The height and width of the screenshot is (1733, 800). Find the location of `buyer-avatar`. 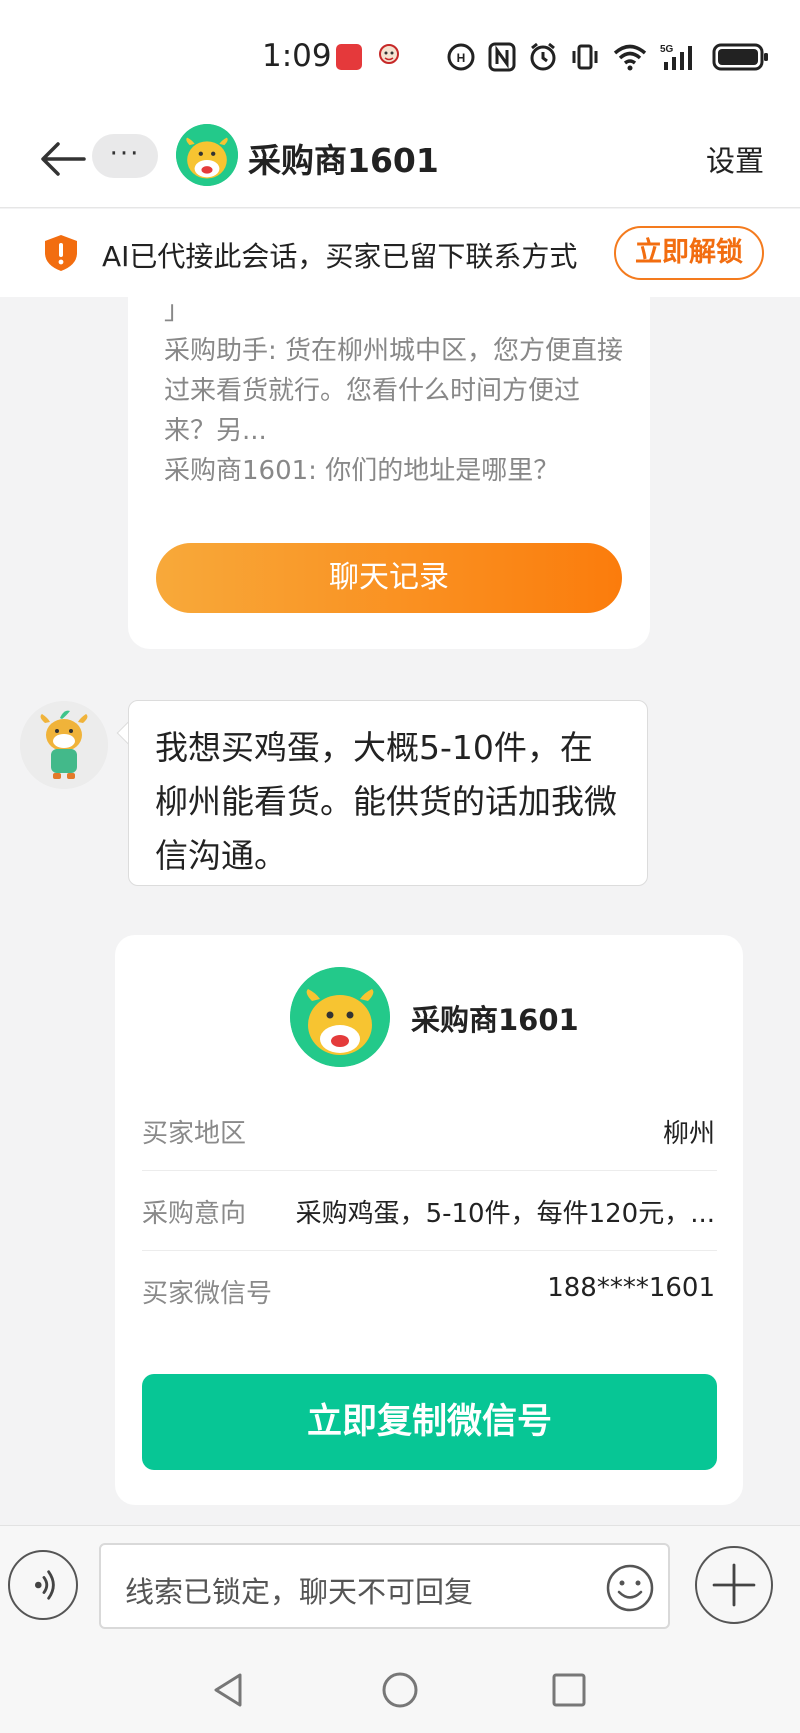

buyer-avatar is located at coordinates (64, 745).